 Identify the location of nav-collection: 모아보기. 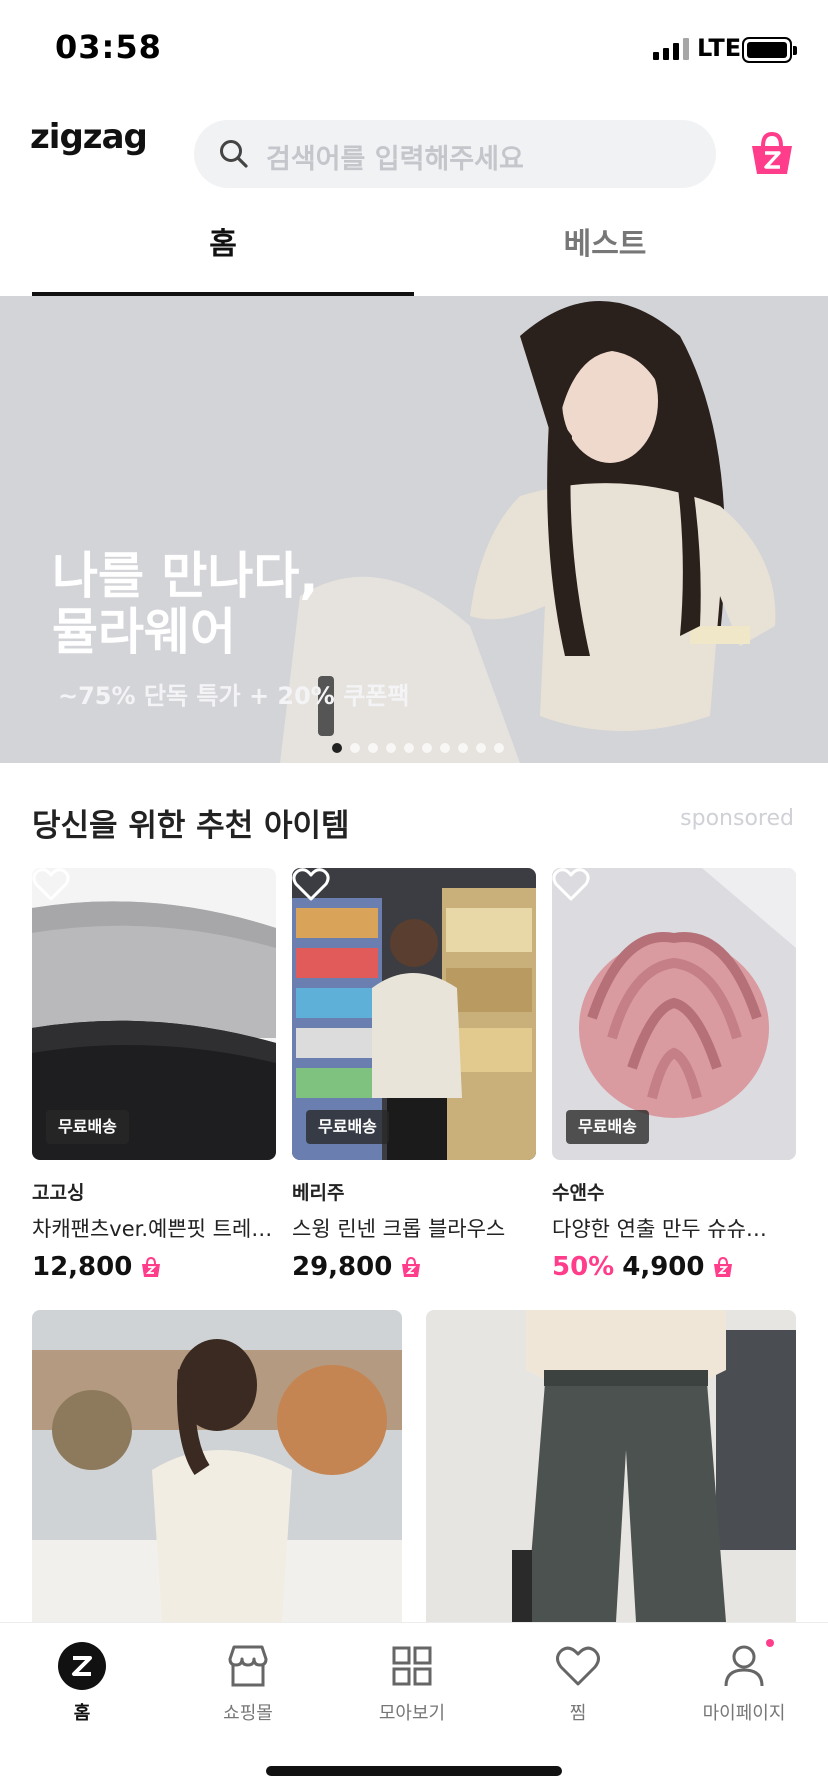
(412, 1683).